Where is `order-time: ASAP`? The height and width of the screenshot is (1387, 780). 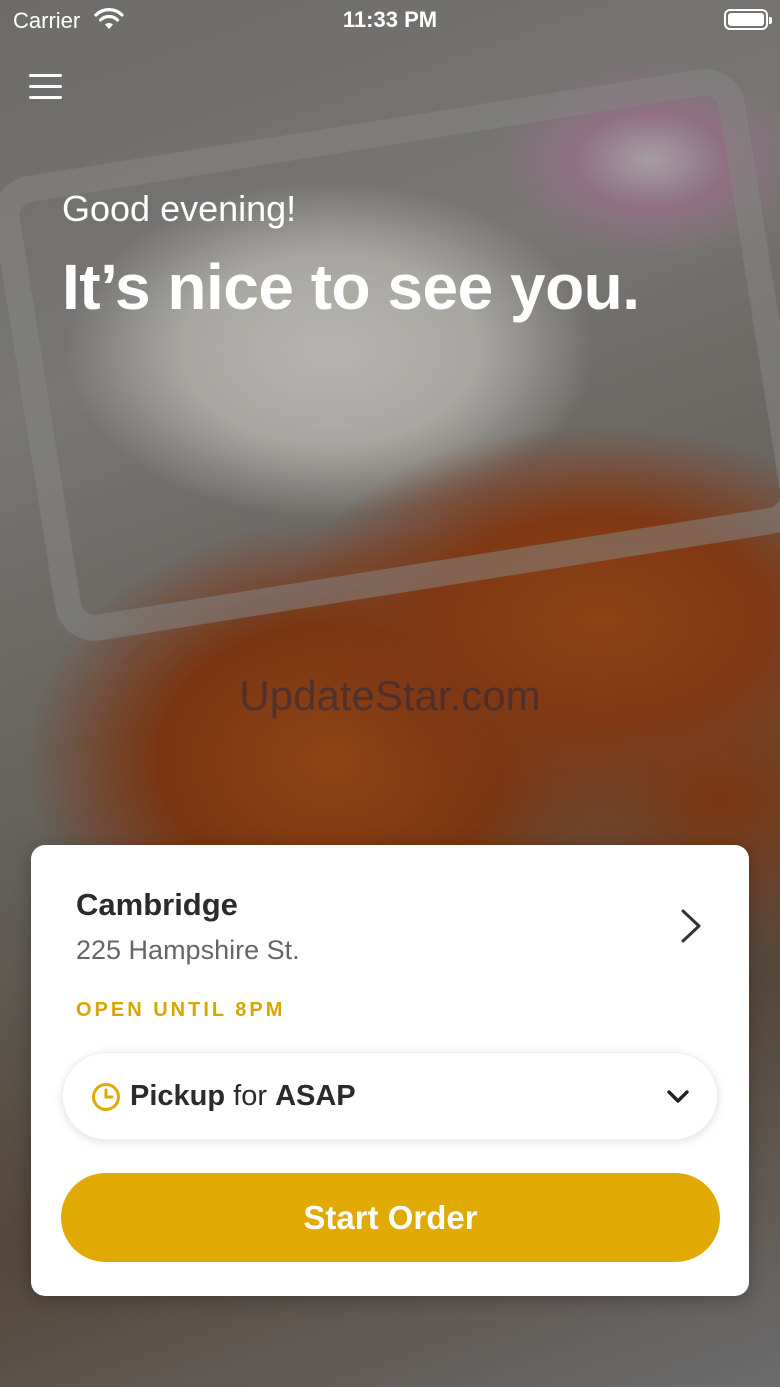 order-time: ASAP is located at coordinates (315, 1096).